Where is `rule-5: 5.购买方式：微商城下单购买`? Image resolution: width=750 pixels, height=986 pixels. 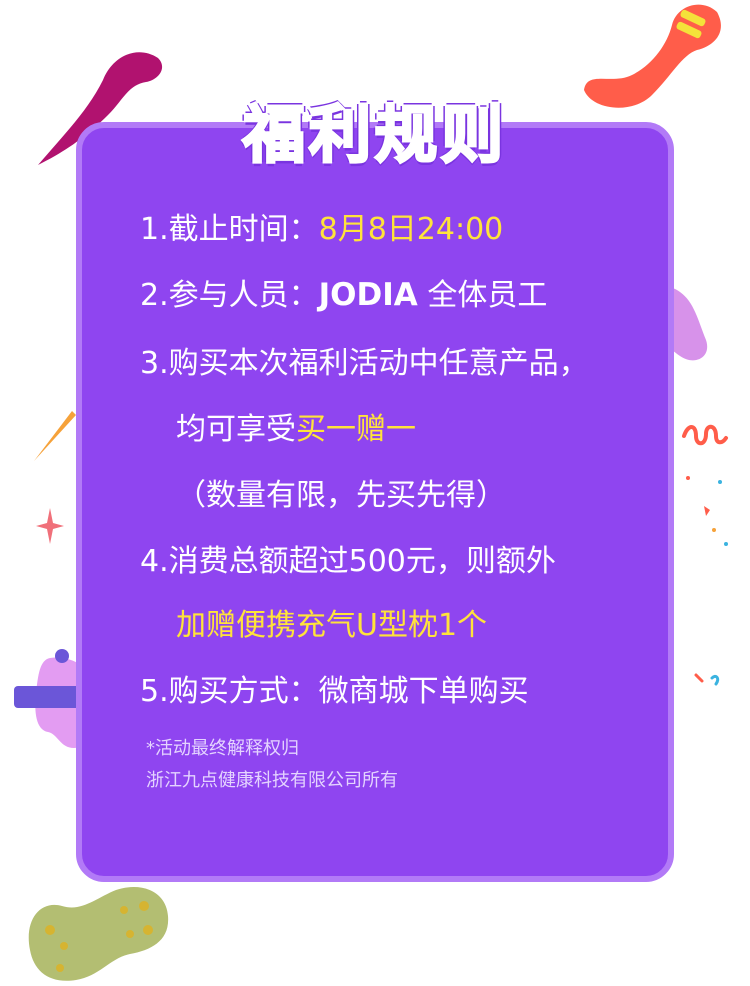
rule-5: 5.购买方式：微商城下单购买 is located at coordinates (334, 691).